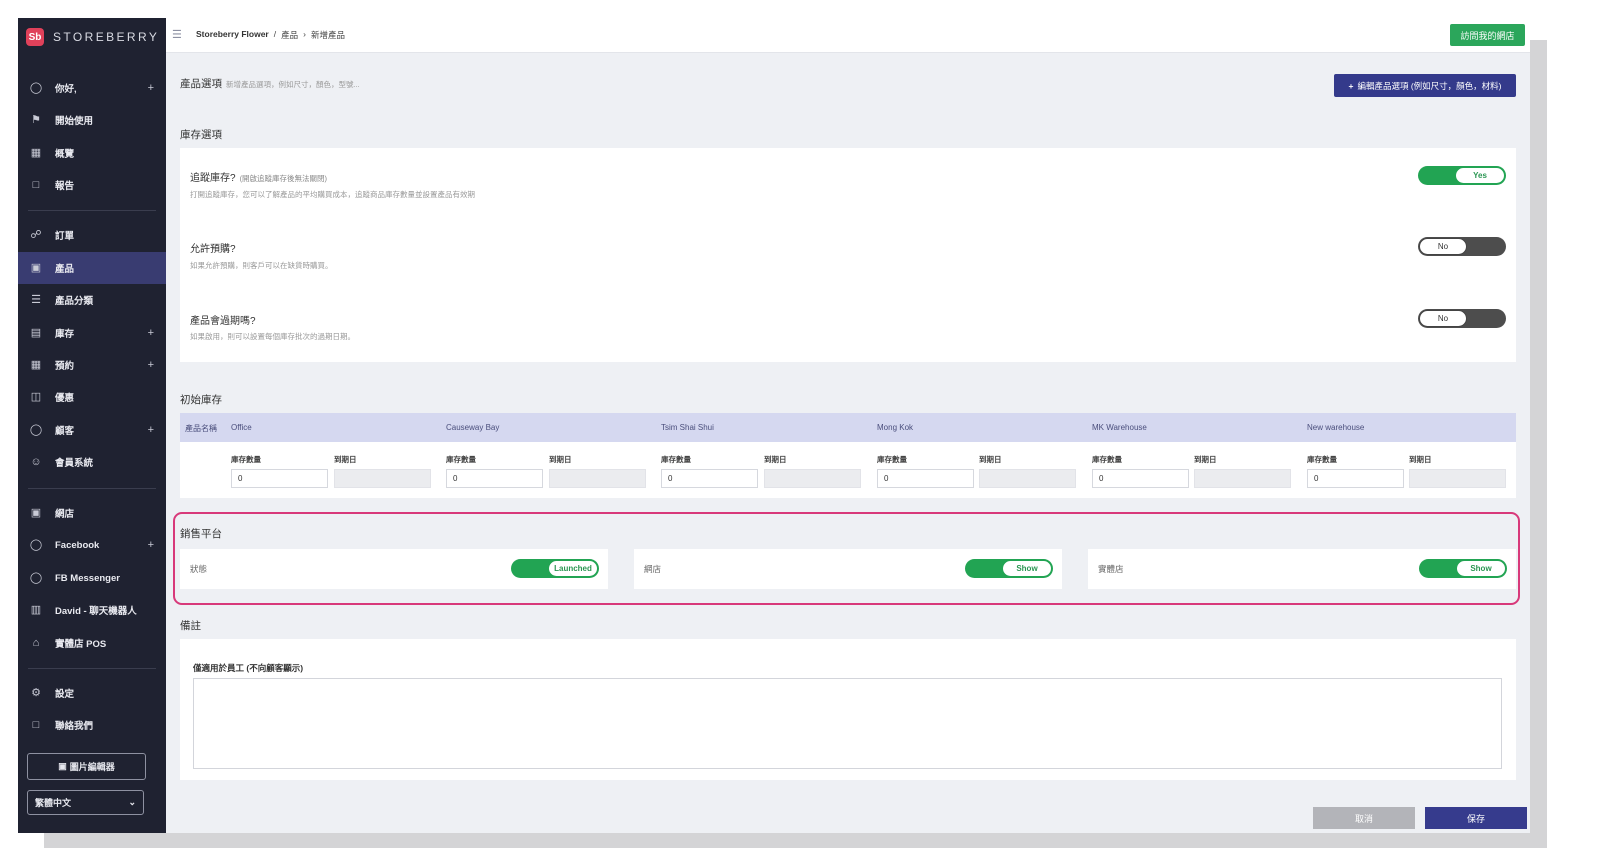 Image resolution: width=1599 pixels, height=866 pixels. I want to click on track-inventory-label: 追蹤庫存?, so click(213, 178).